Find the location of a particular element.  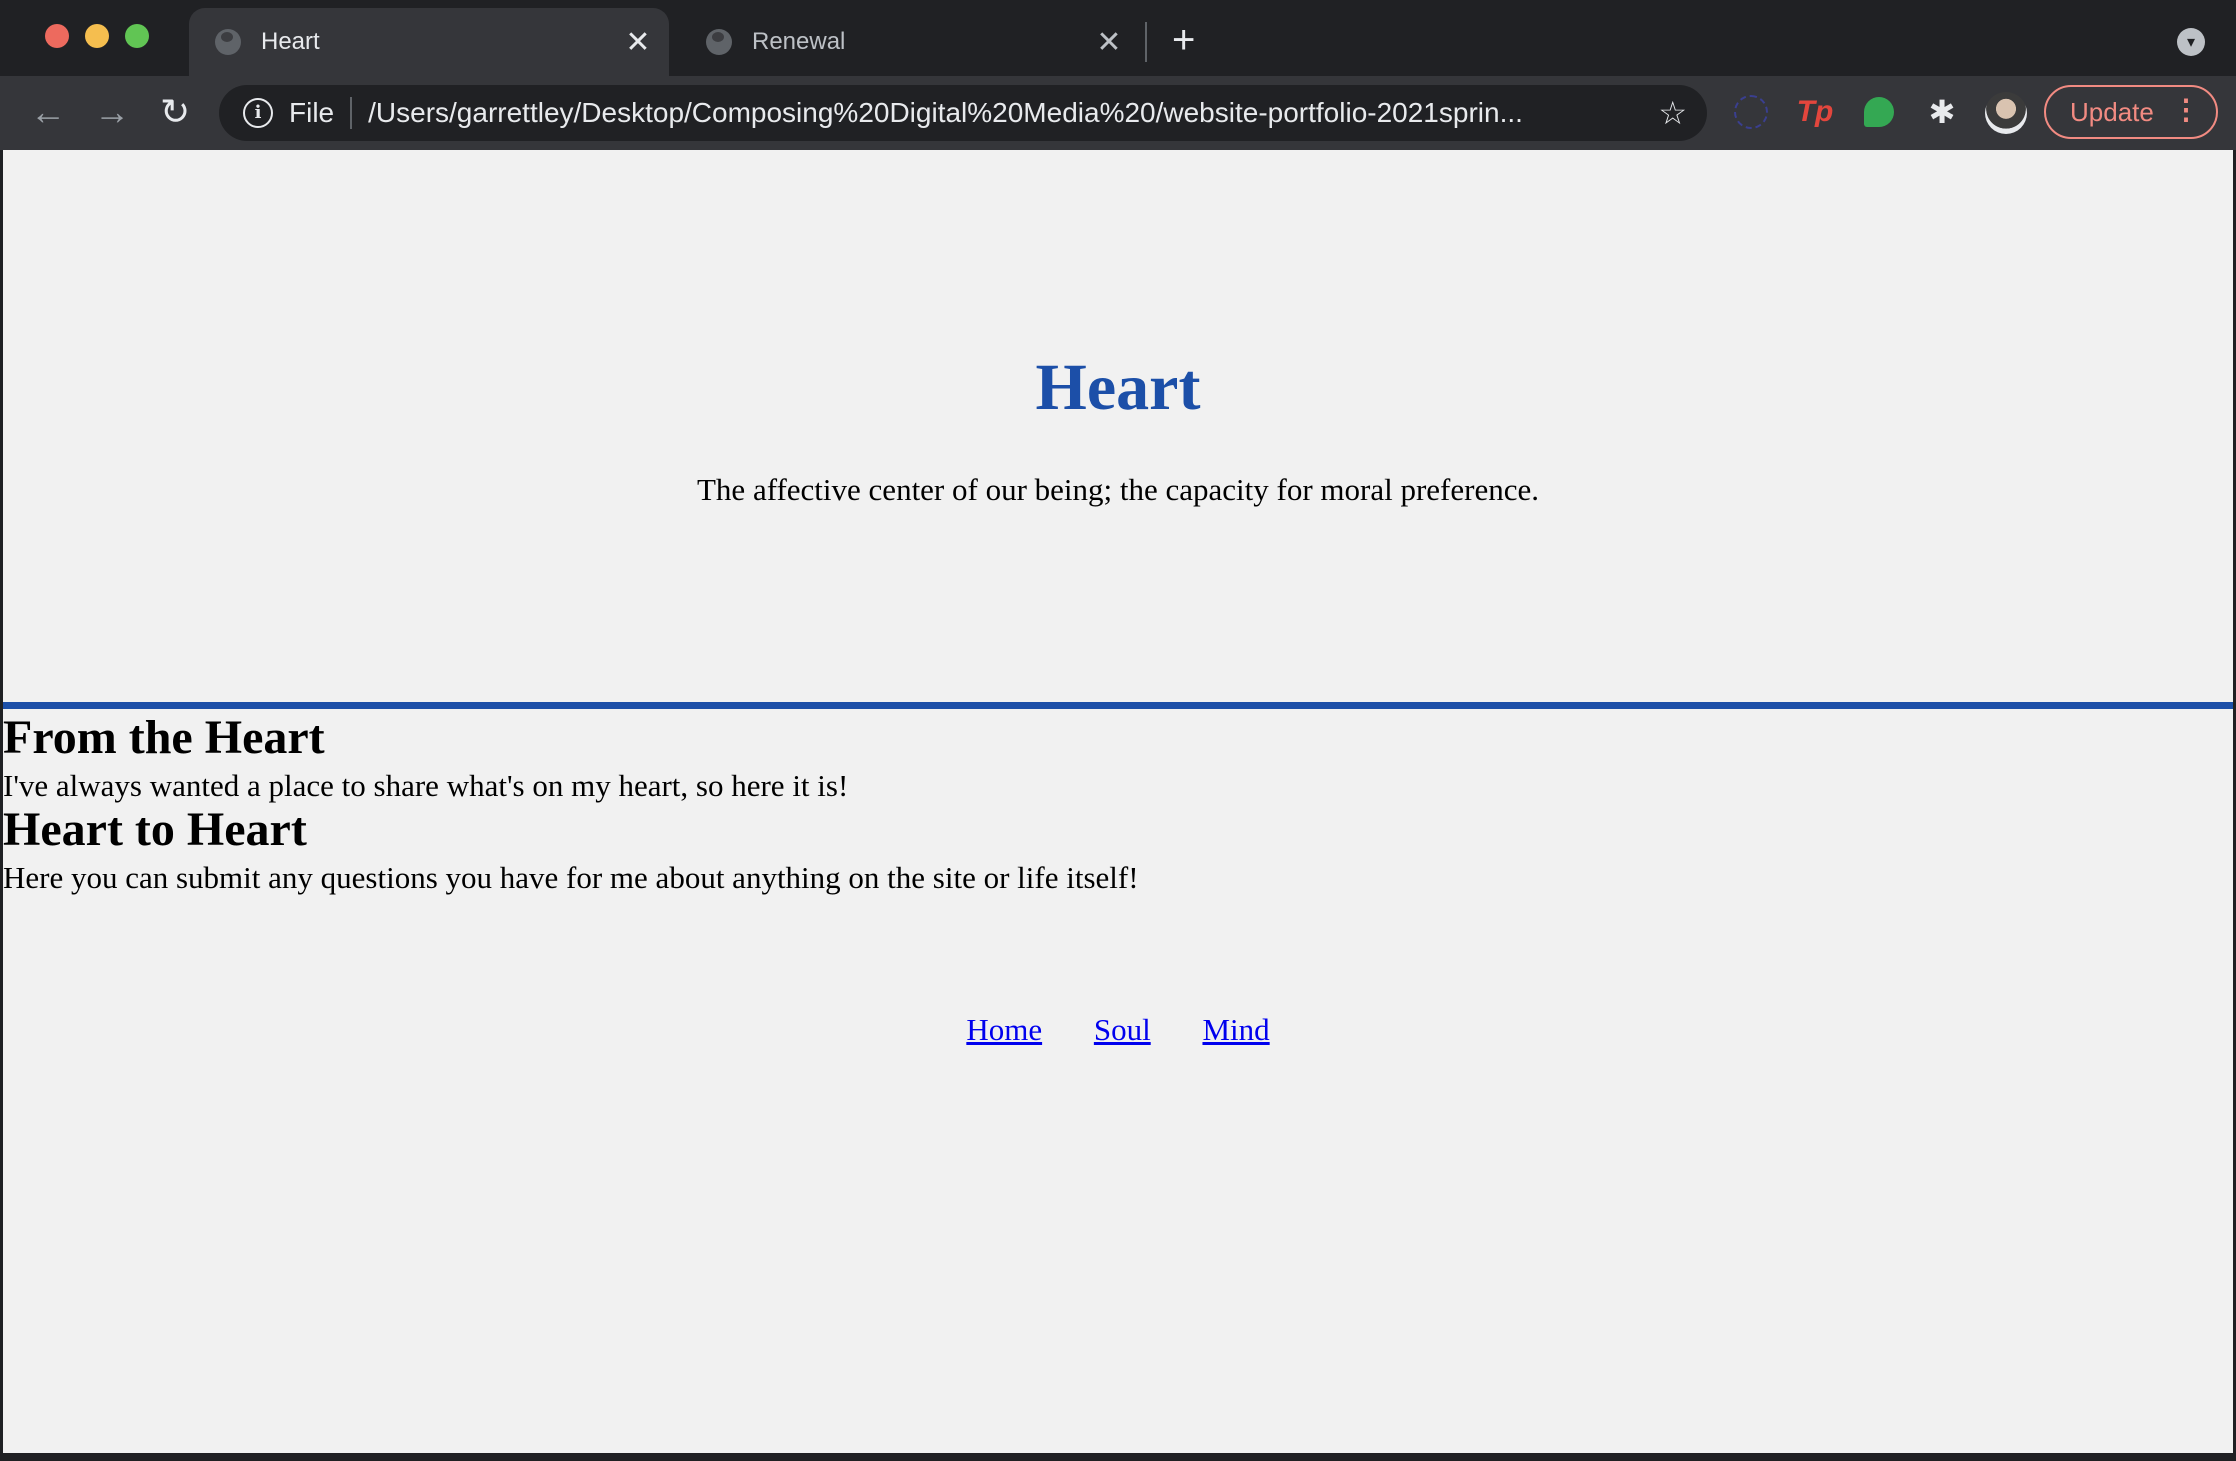

back-arrow-icon: ← is located at coordinates (48, 112).